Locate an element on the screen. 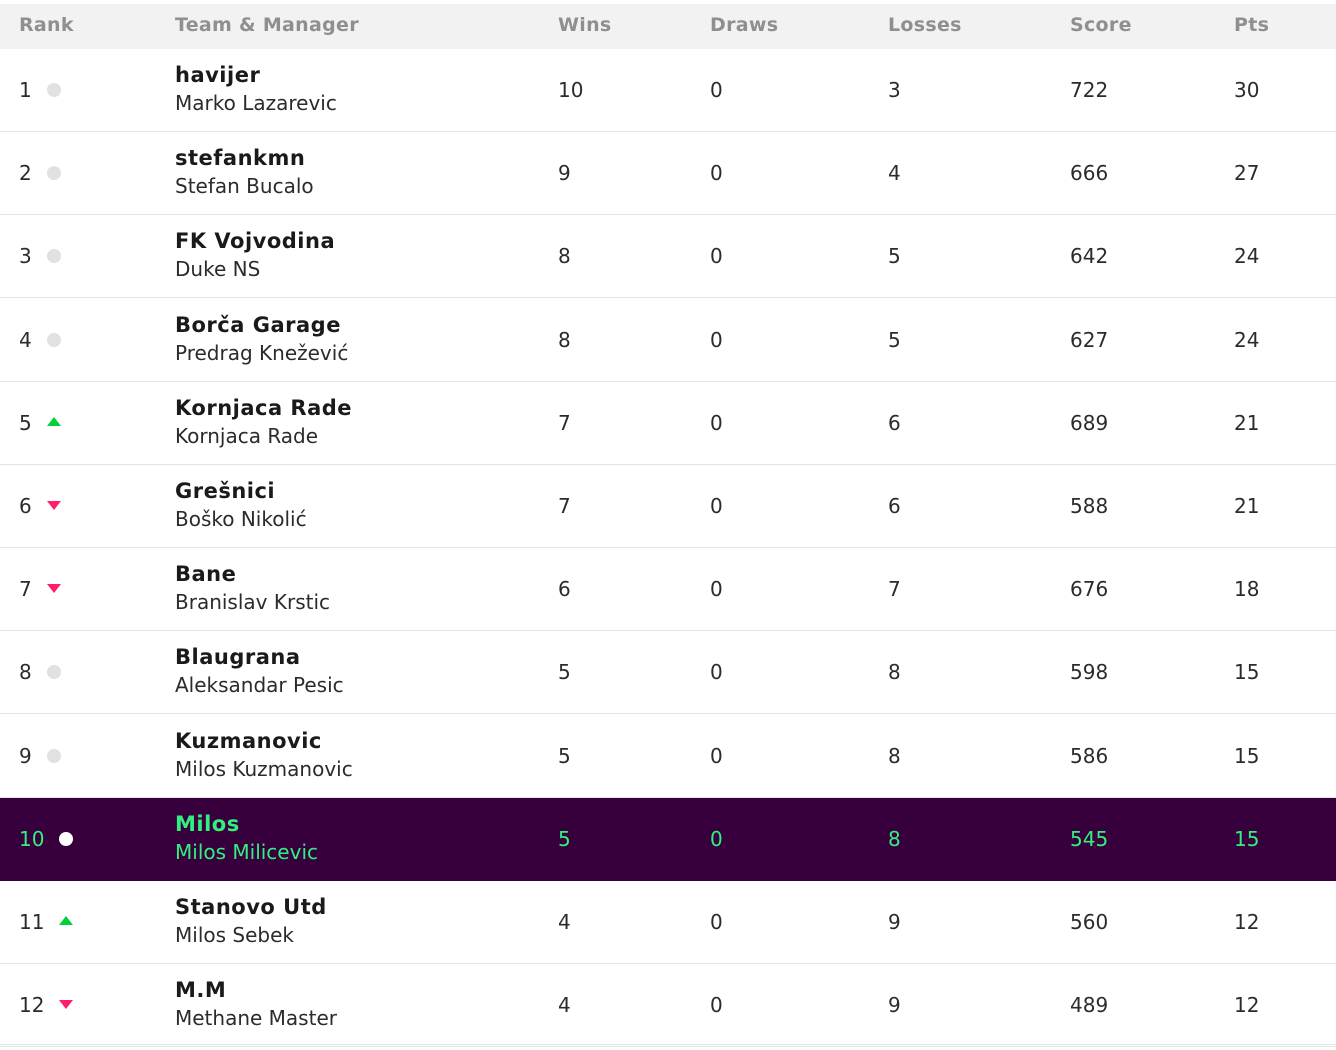 This screenshot has height=1050, width=1336. team-name-link: Stanovo Utd is located at coordinates (251, 907).